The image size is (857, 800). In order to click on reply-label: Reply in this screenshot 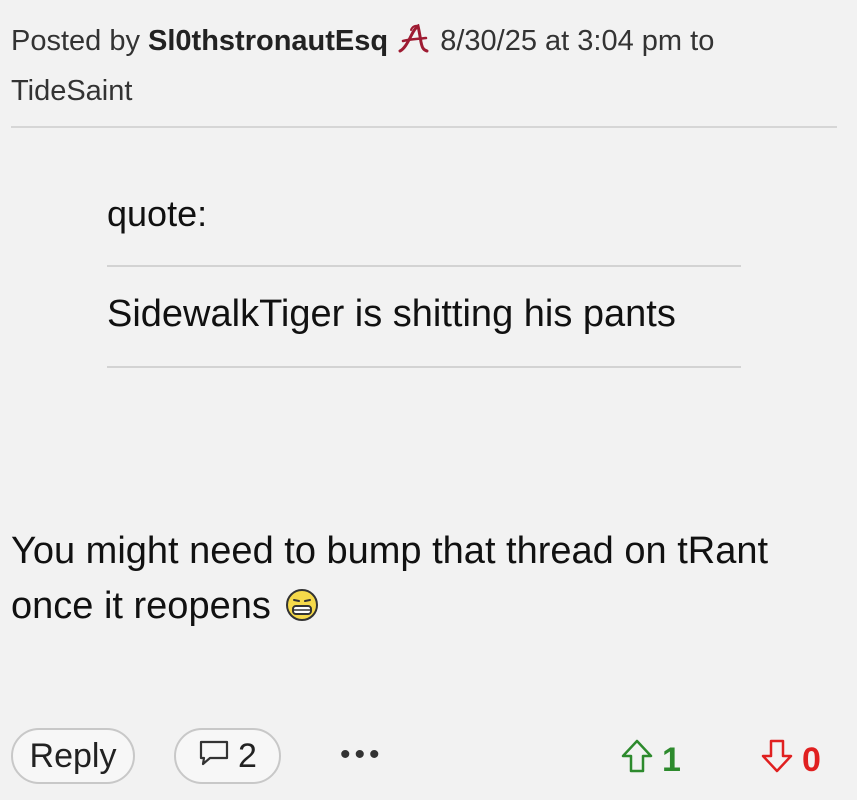, I will do `click(73, 755)`.